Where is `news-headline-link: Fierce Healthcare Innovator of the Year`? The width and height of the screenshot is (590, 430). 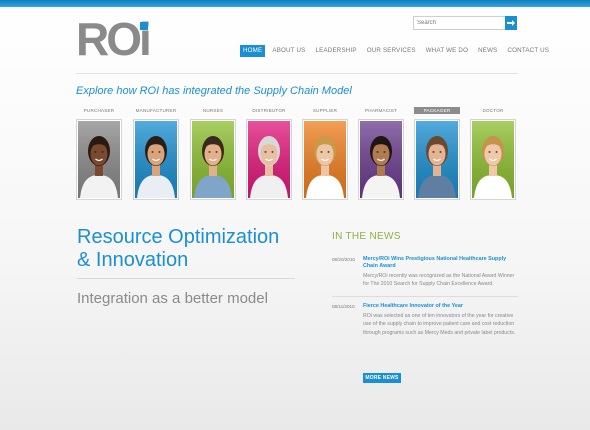
news-headline-link: Fierce Healthcare Innovator of the Year is located at coordinates (440, 306).